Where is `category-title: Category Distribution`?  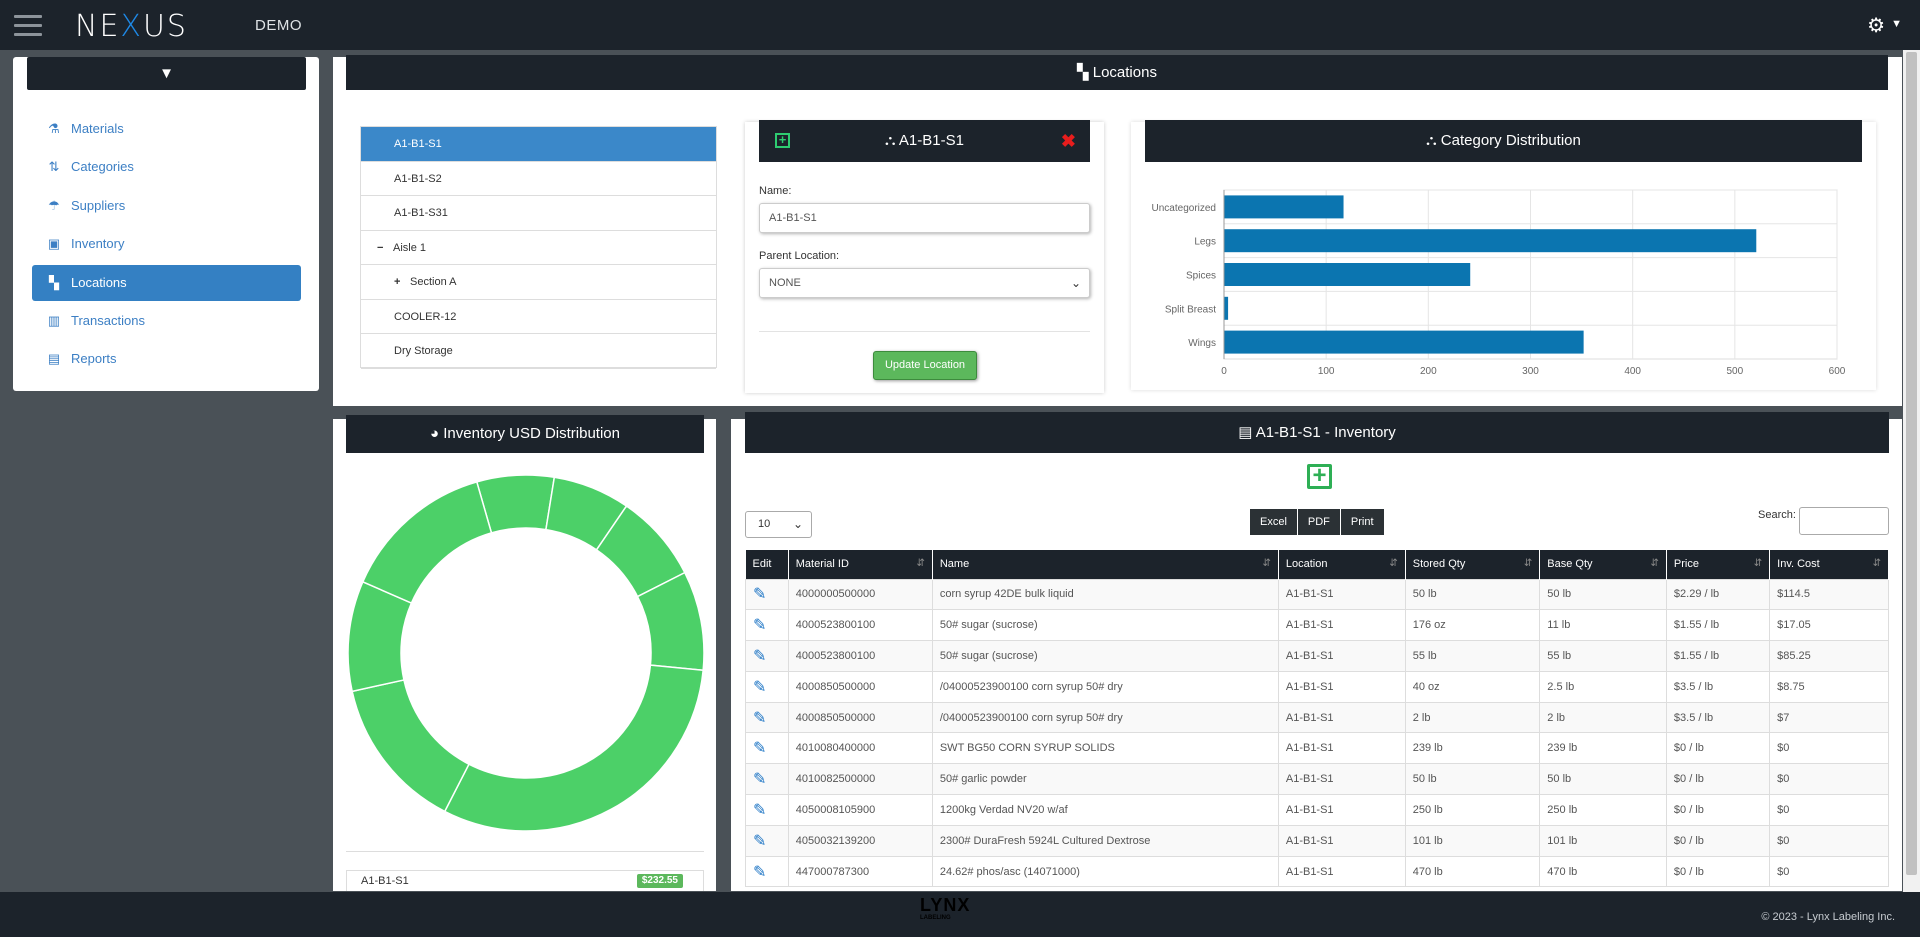 category-title: Category Distribution is located at coordinates (1510, 140).